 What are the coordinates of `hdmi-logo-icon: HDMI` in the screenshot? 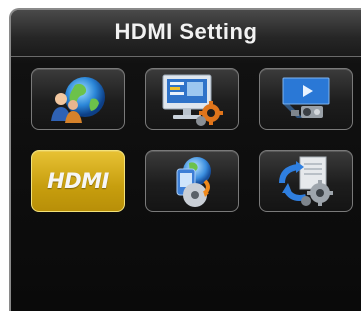 It's located at (78, 181).